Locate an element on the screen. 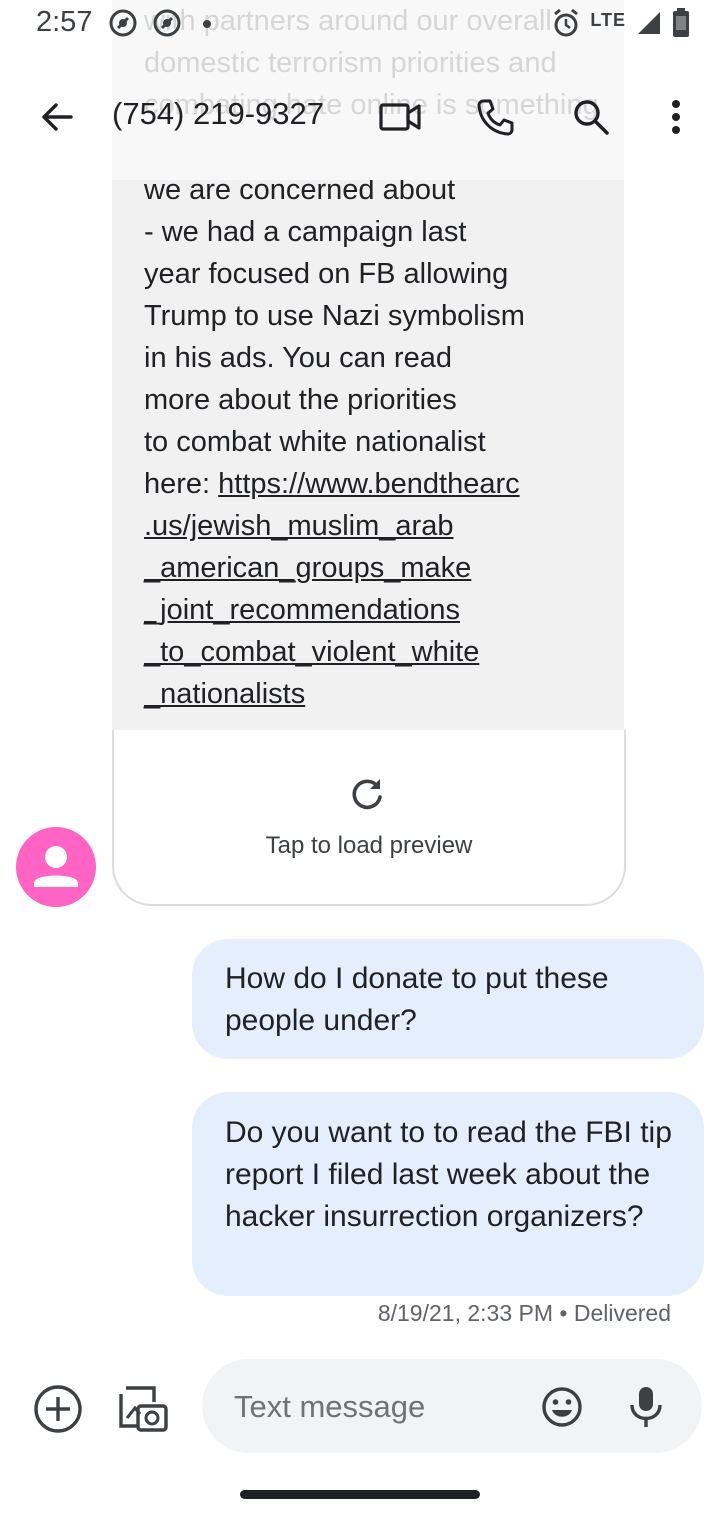 The image size is (720, 1520). voice-call-button is located at coordinates (495, 117).